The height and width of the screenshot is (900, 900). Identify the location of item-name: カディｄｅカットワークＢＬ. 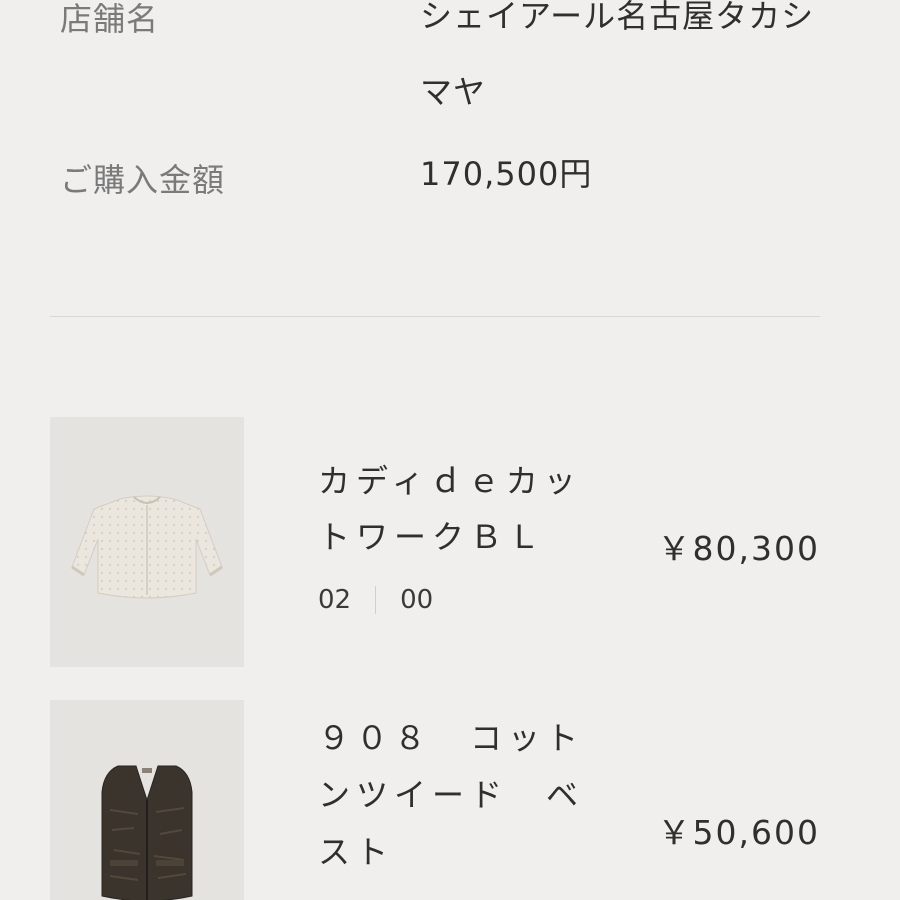
(453, 509).